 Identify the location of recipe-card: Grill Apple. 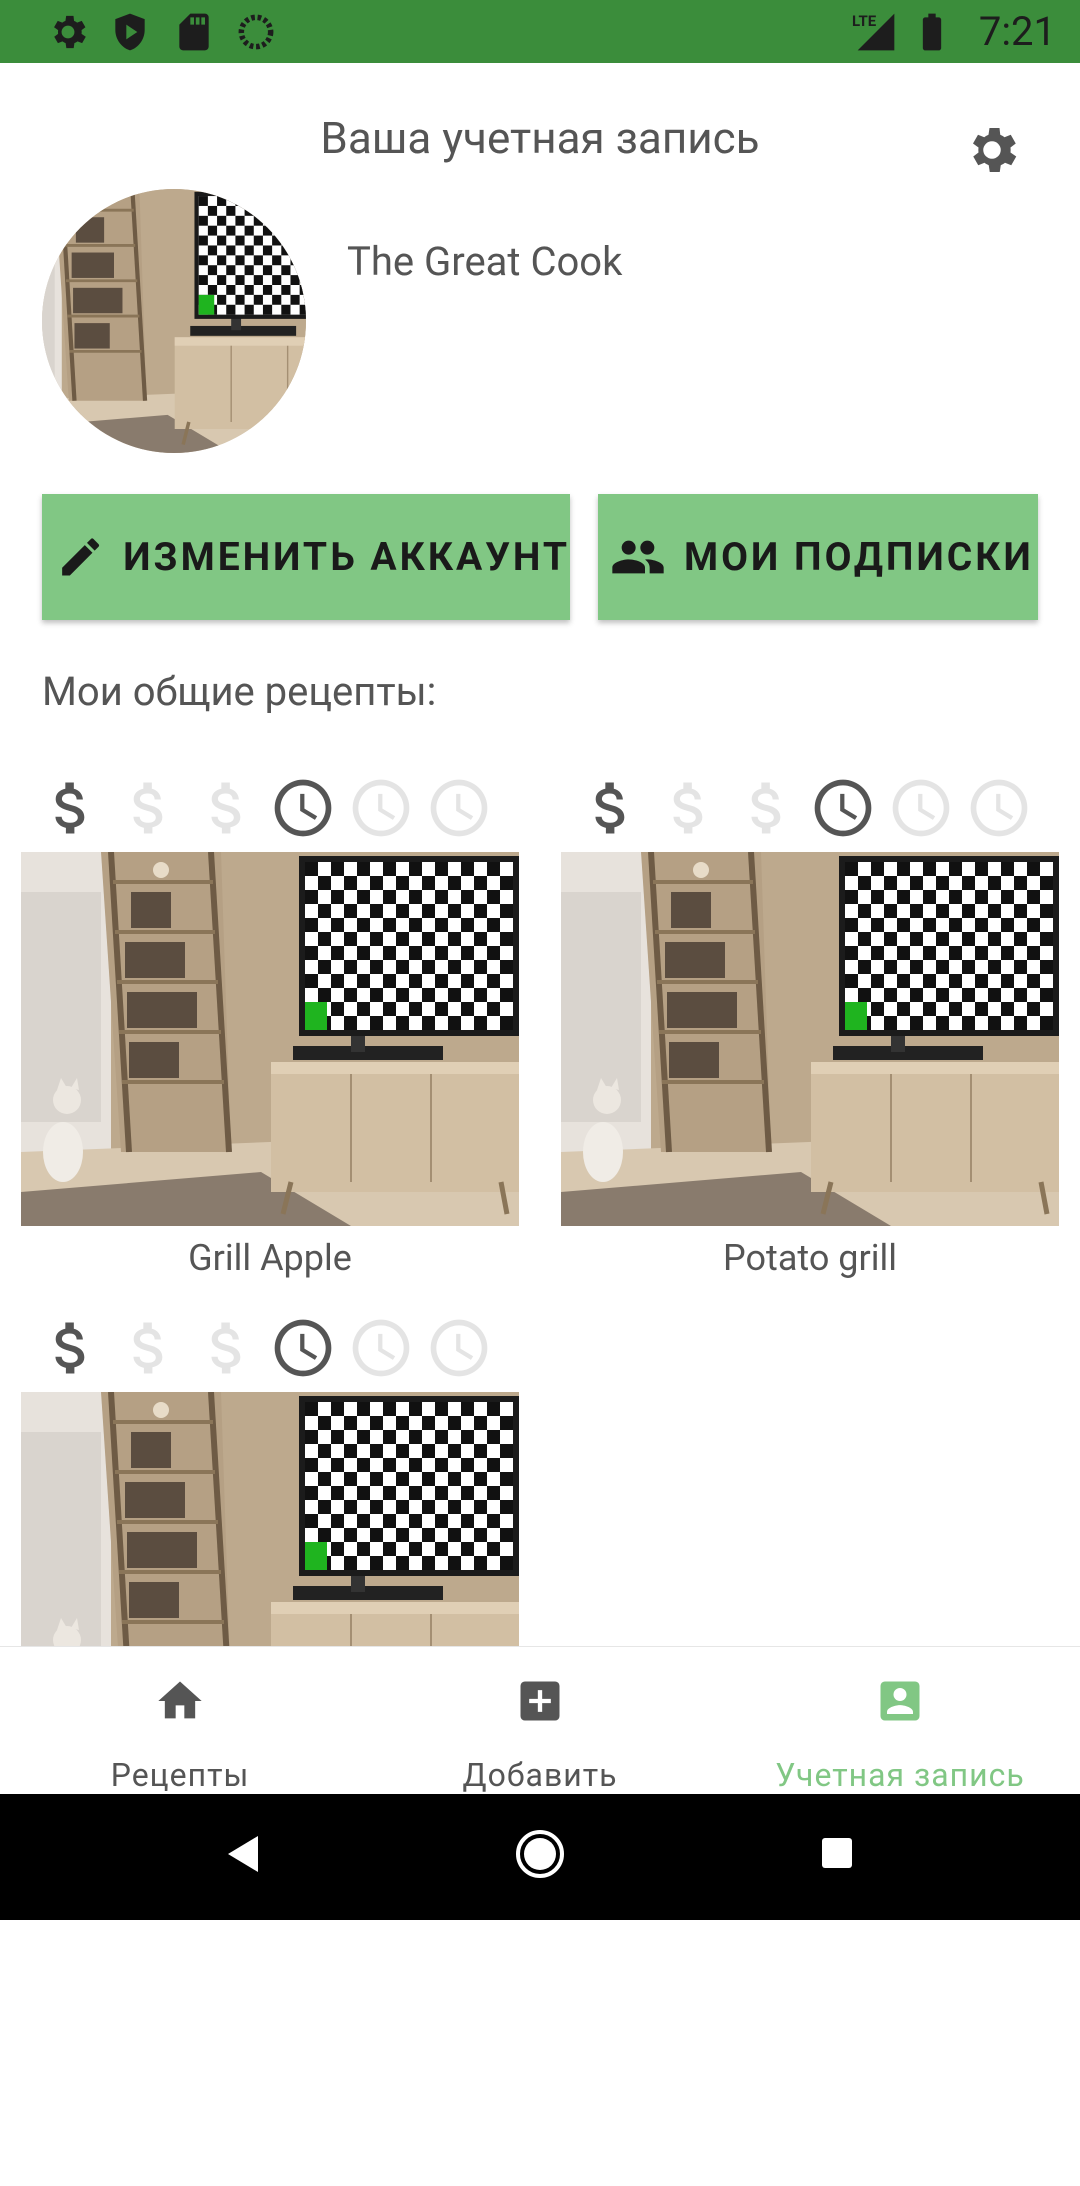
(270, 1028).